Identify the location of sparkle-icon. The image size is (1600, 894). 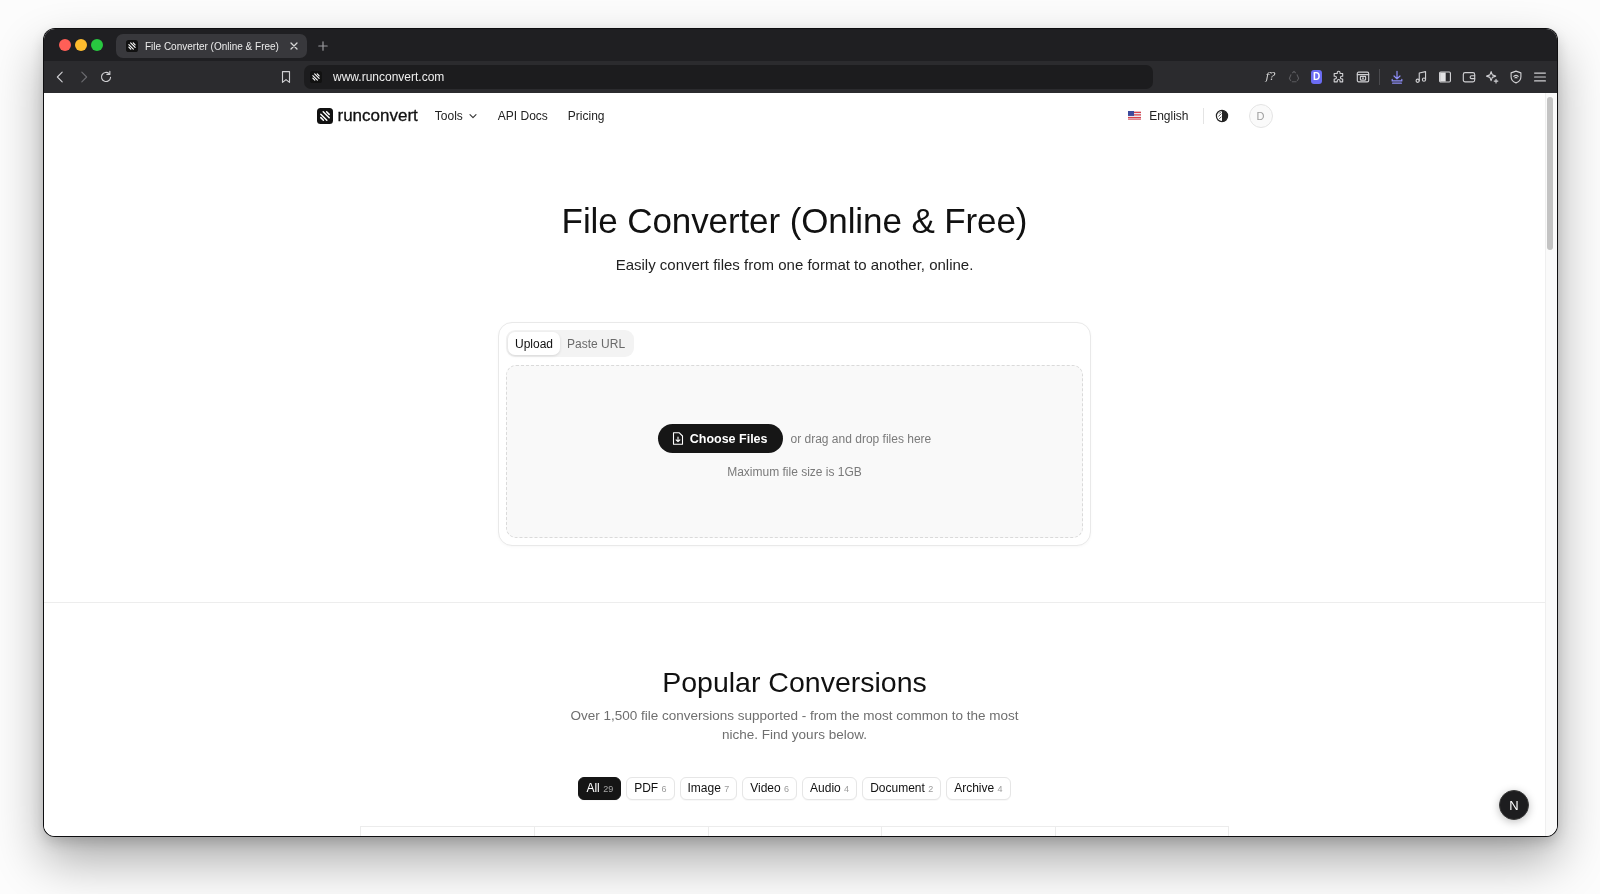
(1492, 77).